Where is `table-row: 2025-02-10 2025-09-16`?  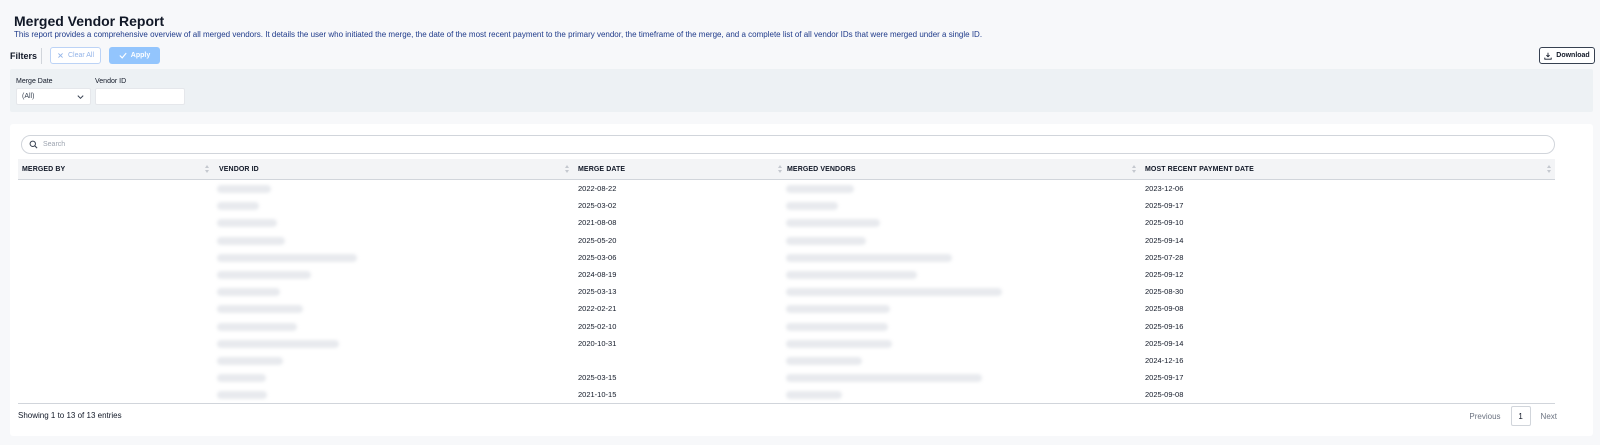
table-row: 2025-02-10 2025-09-16 is located at coordinates (786, 326).